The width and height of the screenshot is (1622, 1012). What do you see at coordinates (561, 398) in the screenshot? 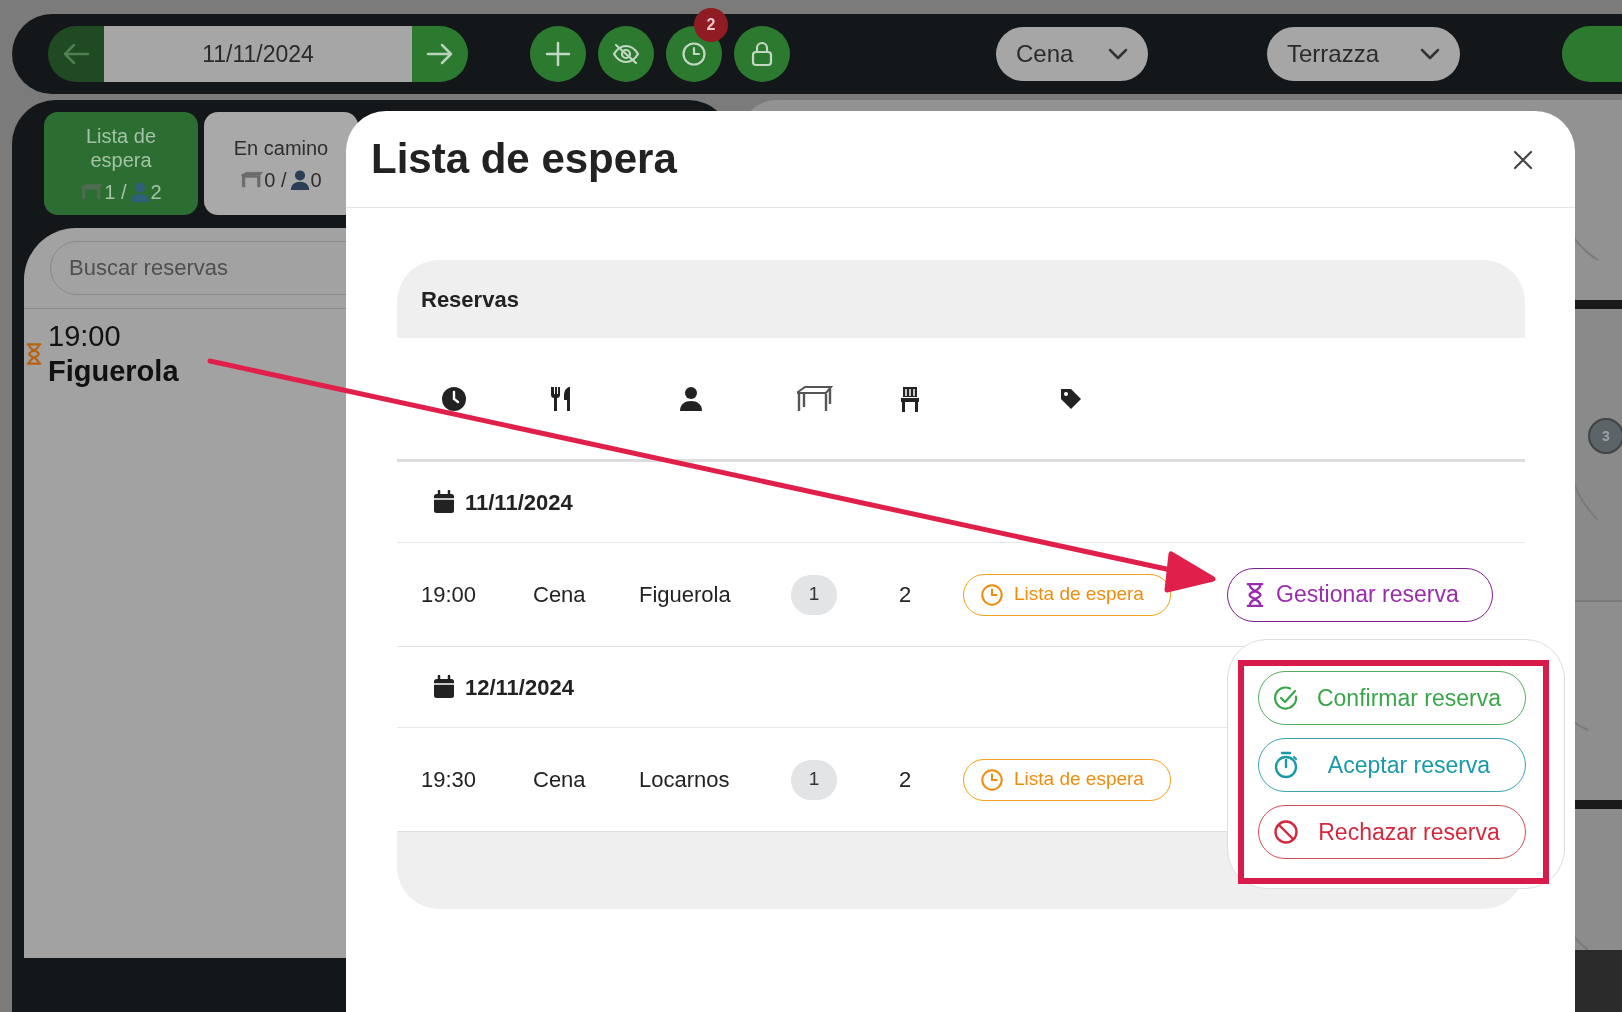
I see `utensils-icon` at bounding box center [561, 398].